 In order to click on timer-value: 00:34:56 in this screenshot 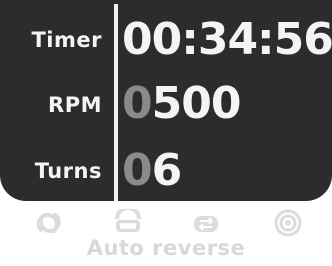, I will do `click(227, 39)`.